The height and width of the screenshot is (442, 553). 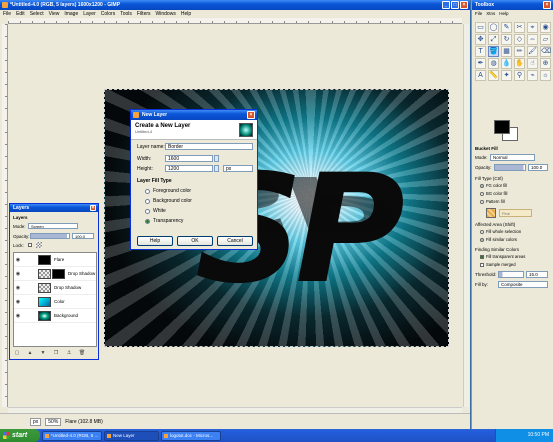 What do you see at coordinates (50, 236) in the screenshot?
I see `opacity-slider` at bounding box center [50, 236].